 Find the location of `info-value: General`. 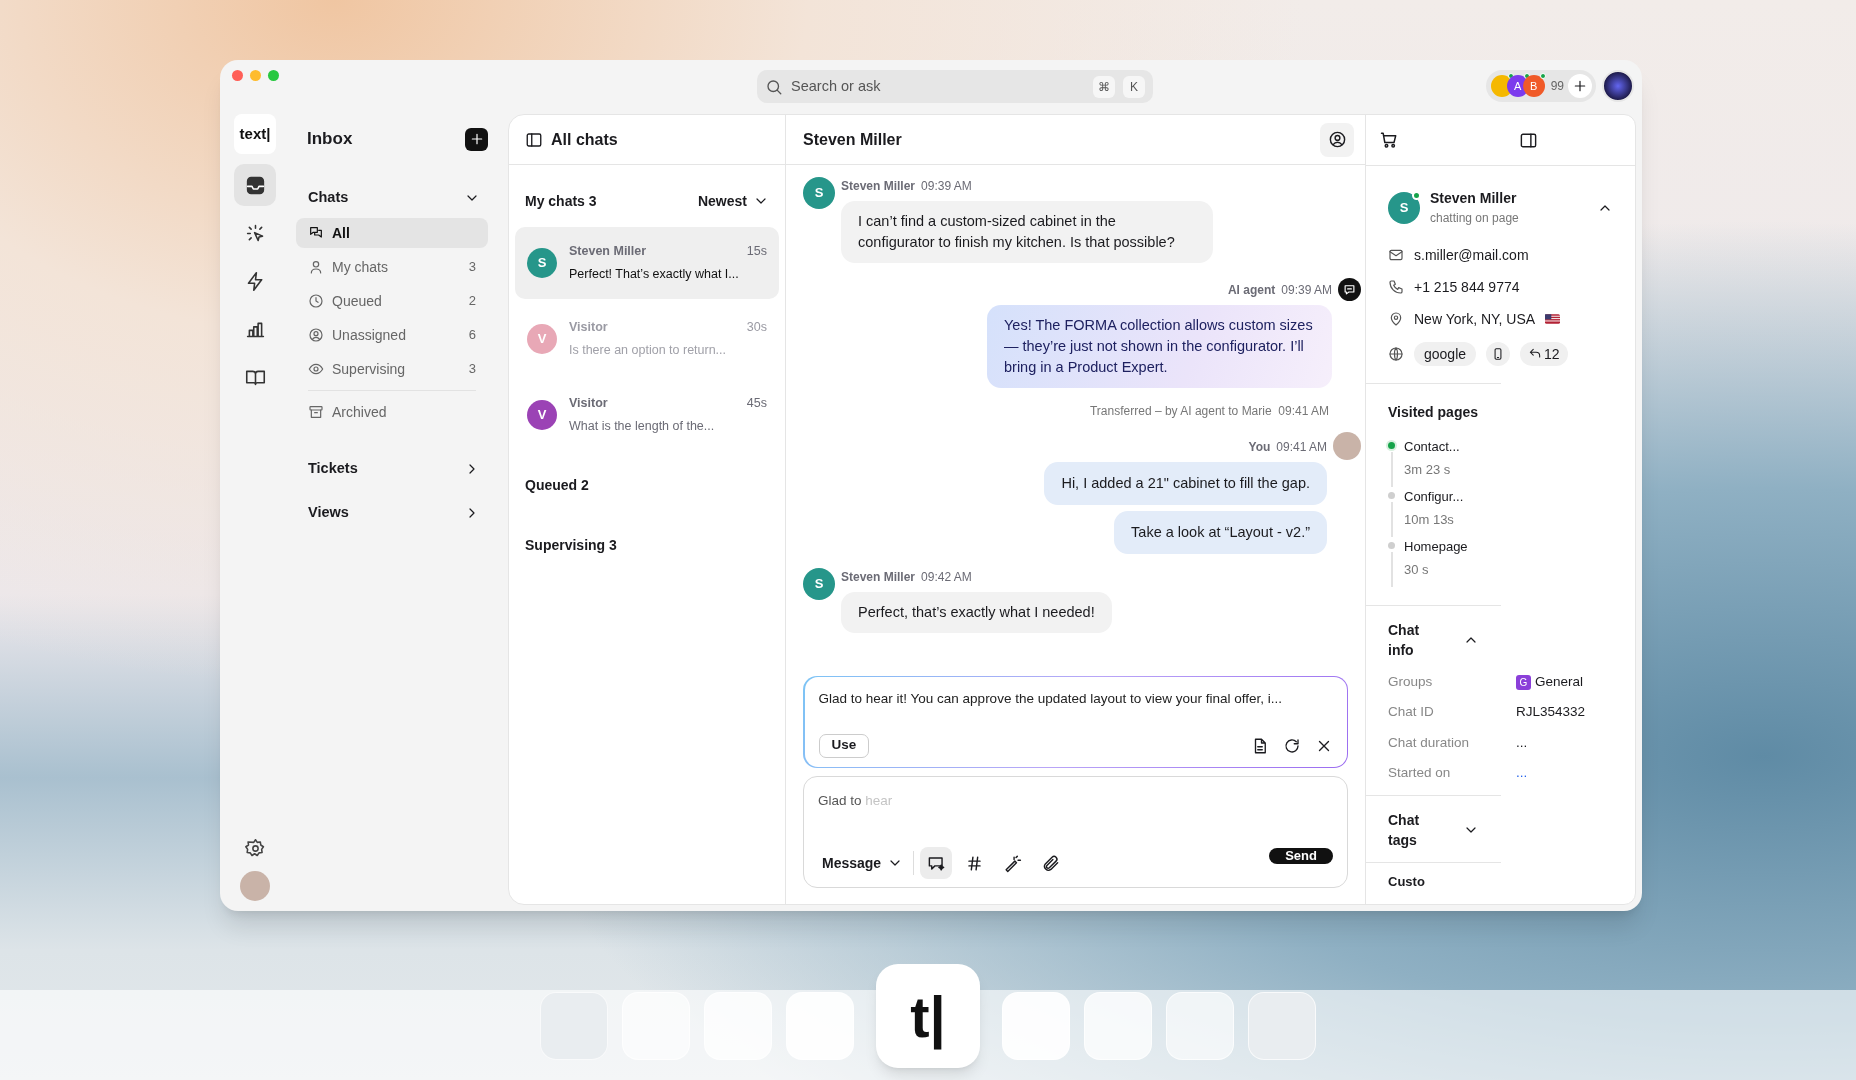

info-value: General is located at coordinates (1559, 682).